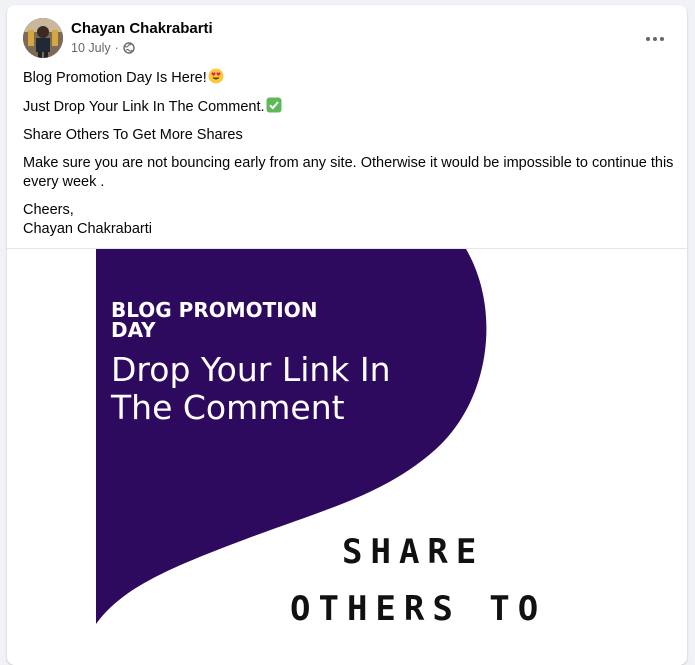 Image resolution: width=695 pixels, height=665 pixels. Describe the element at coordinates (350, 78) in the screenshot. I see `post-line: Blog Promotion Day Is Here!` at that location.